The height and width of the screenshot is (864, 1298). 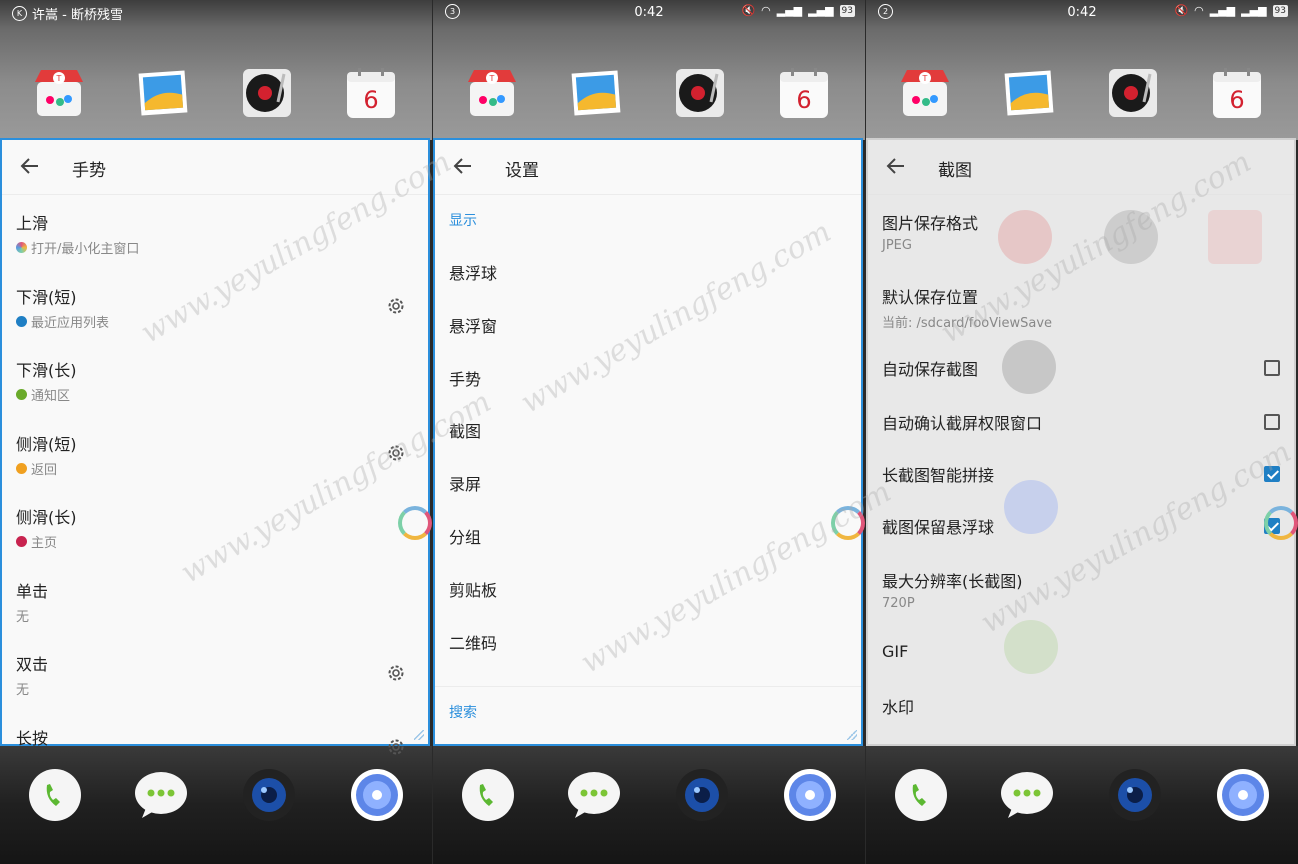 I want to click on screenshot-setting-row: 截图保留悬浮球, so click(x=1081, y=526).